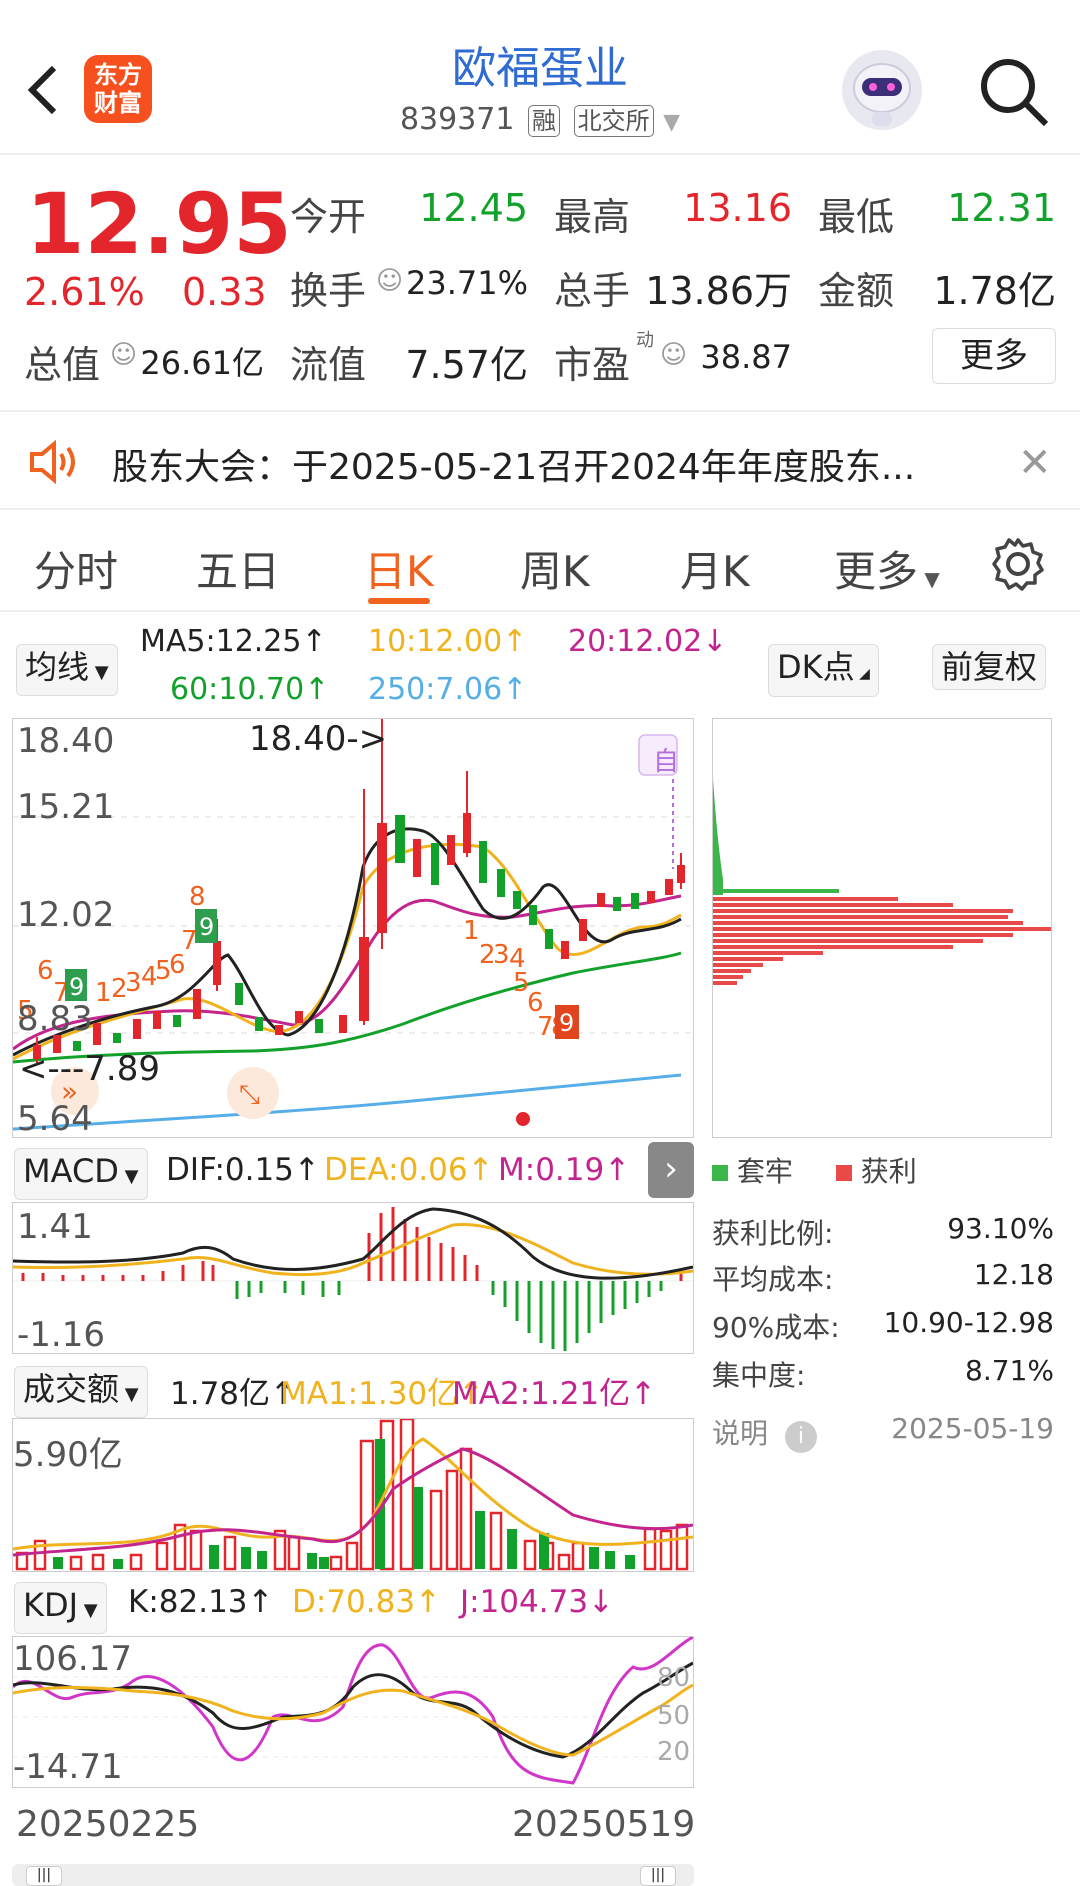 The height and width of the screenshot is (1886, 1080). What do you see at coordinates (399, 601) in the screenshot?
I see `active-tab-indicator` at bounding box center [399, 601].